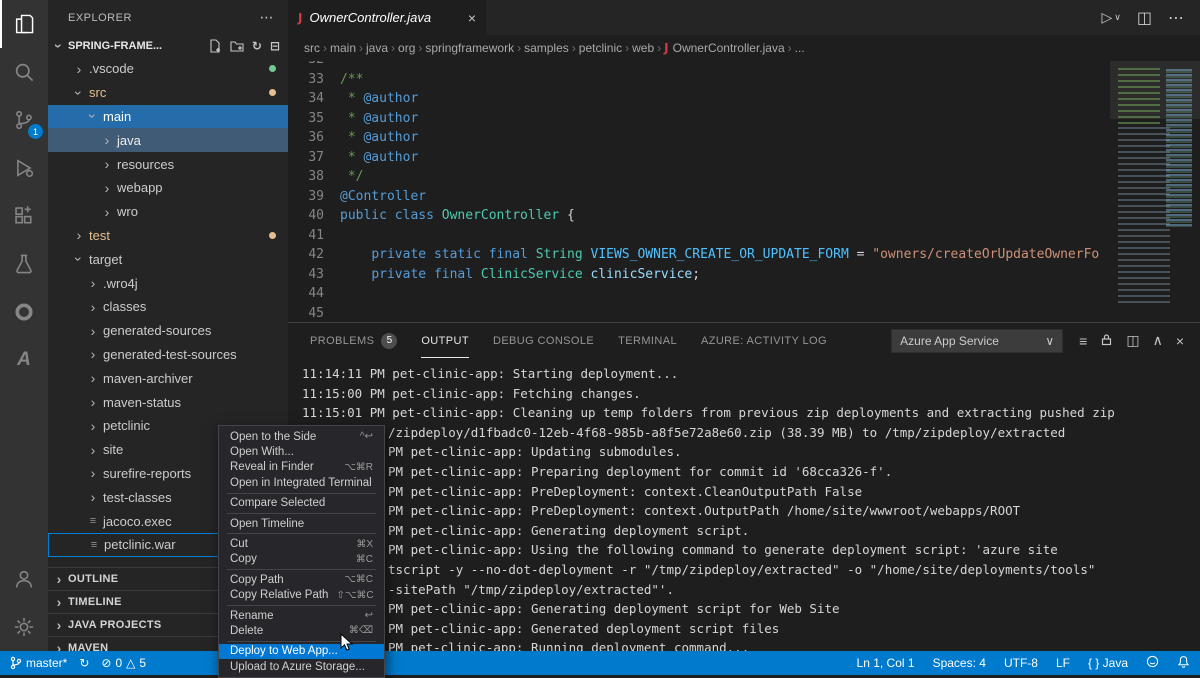 The image size is (1200, 678). I want to click on tree-item-wro4j: ›.wro4j, so click(168, 283).